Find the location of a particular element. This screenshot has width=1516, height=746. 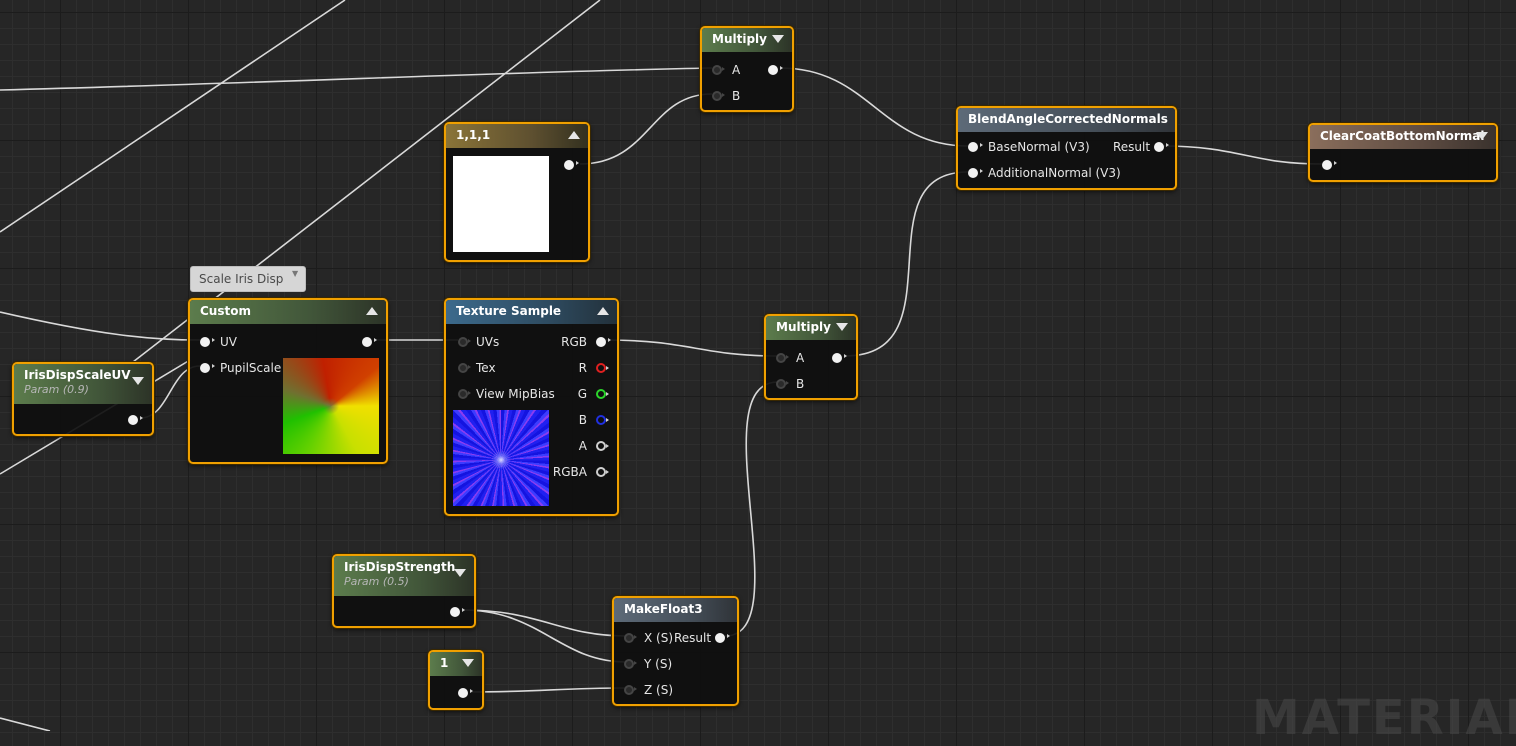

texture-preview is located at coordinates (501, 458).